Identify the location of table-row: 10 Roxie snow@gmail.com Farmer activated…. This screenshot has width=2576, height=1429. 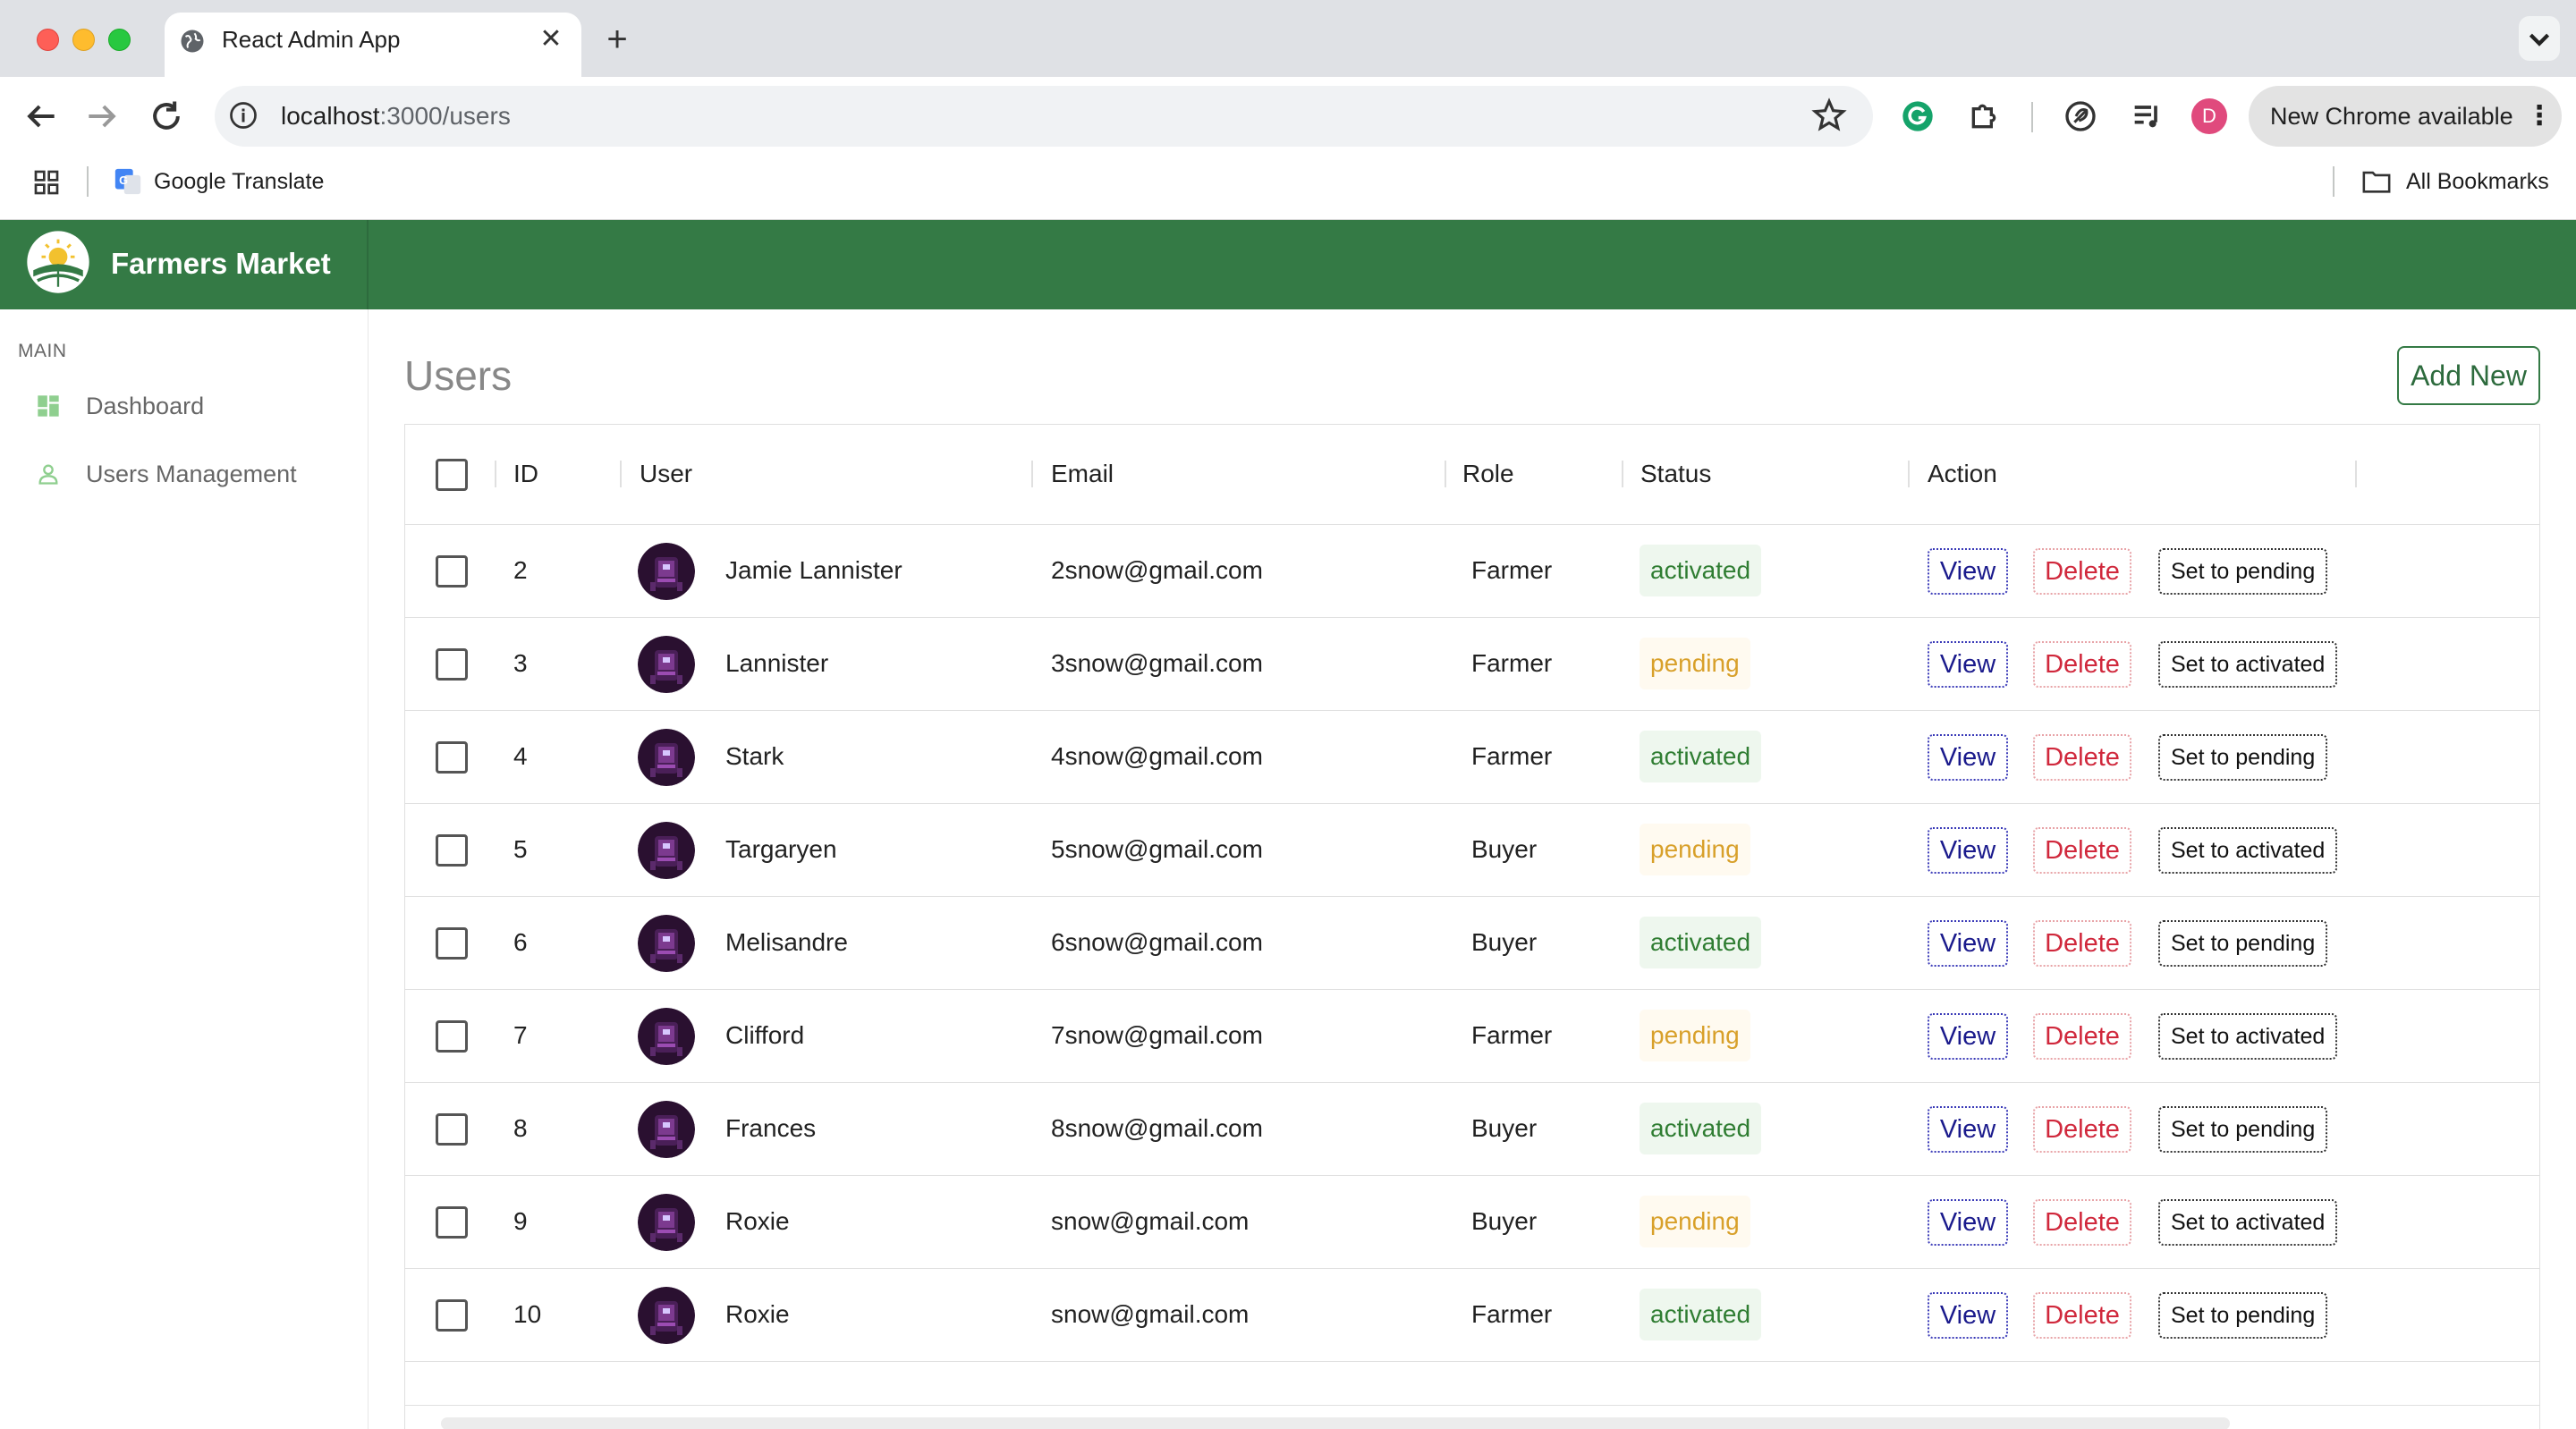
(1472, 1315).